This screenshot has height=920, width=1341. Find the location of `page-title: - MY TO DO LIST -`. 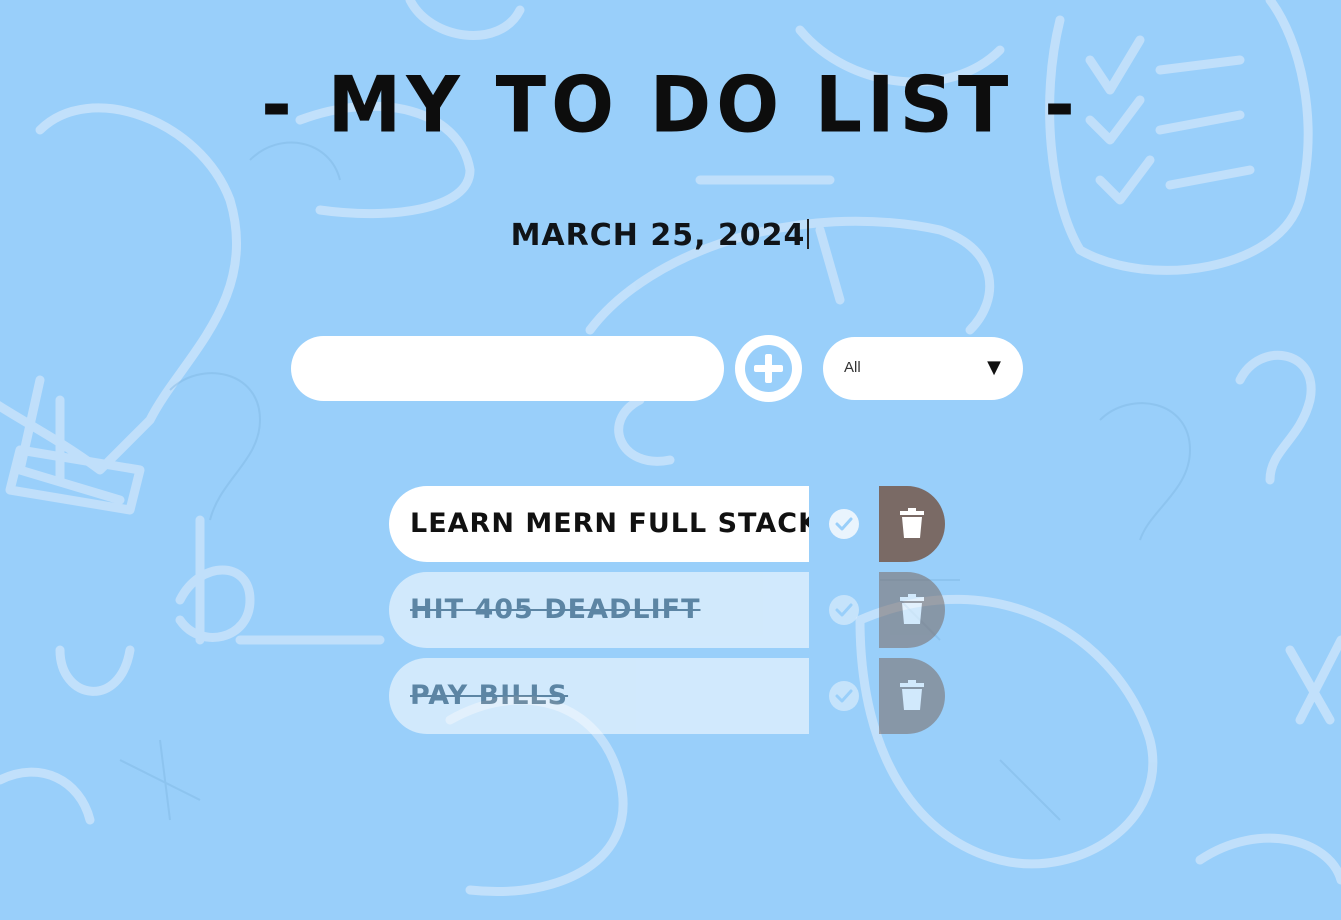

page-title: - MY TO DO LIST - is located at coordinates (670, 105).